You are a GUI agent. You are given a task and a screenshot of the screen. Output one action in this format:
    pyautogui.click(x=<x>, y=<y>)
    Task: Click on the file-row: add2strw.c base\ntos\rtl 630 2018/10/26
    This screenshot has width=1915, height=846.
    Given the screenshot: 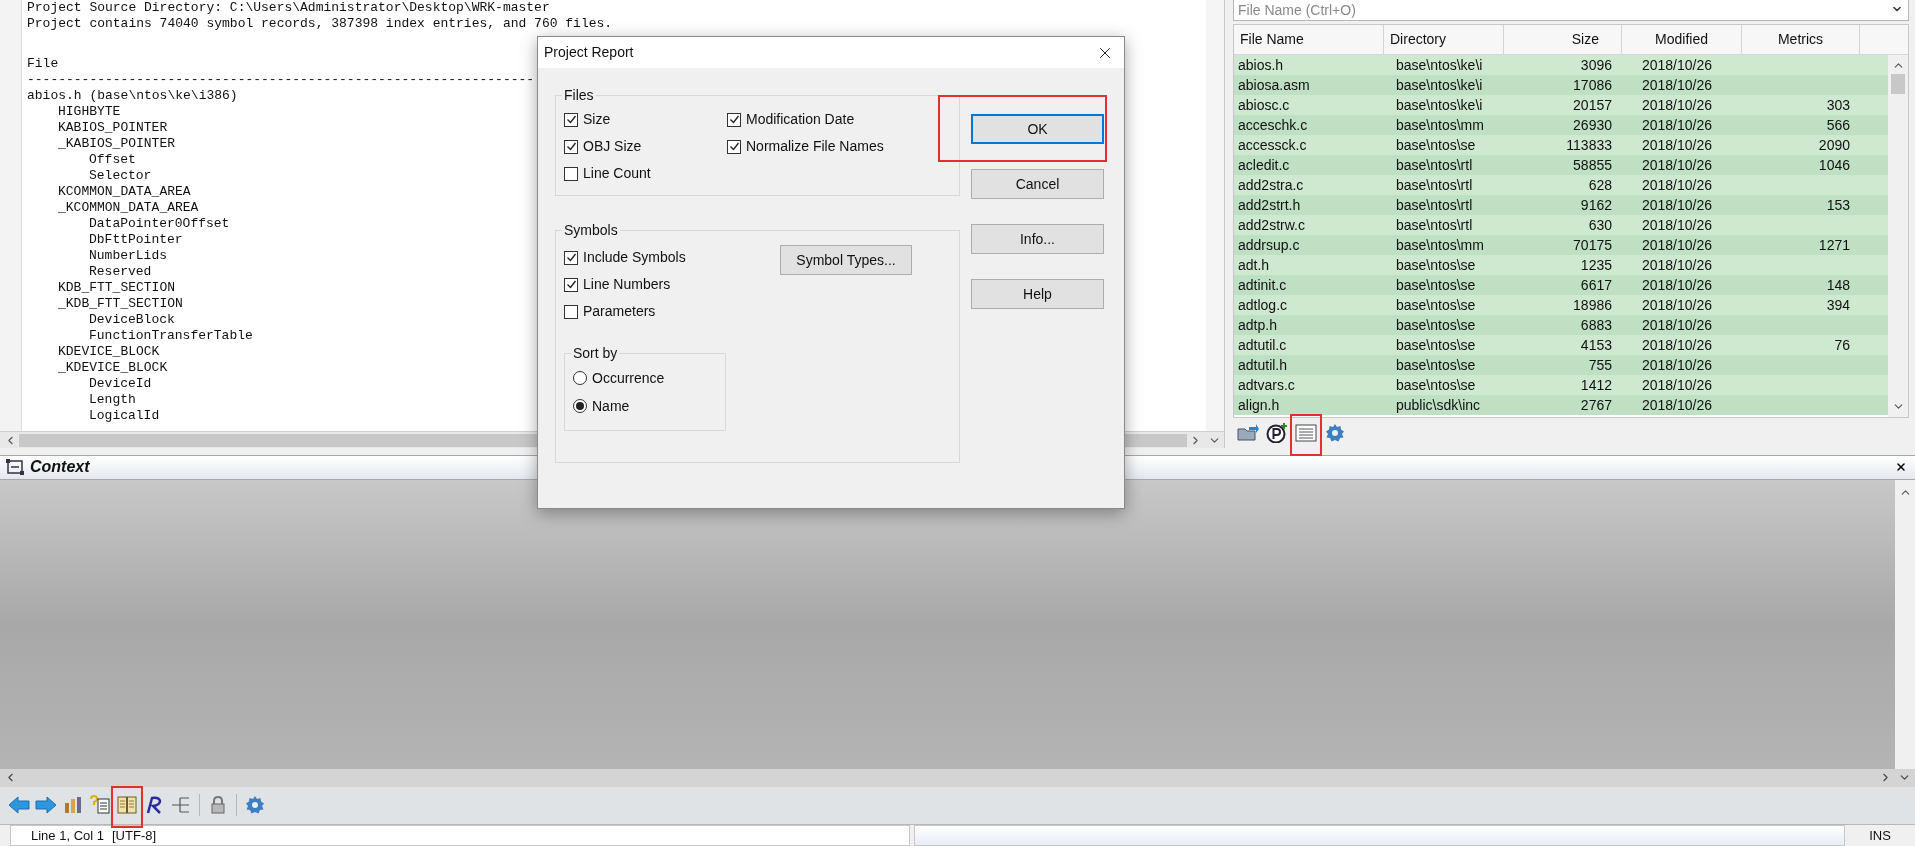 What is the action you would take?
    pyautogui.click(x=1561, y=225)
    